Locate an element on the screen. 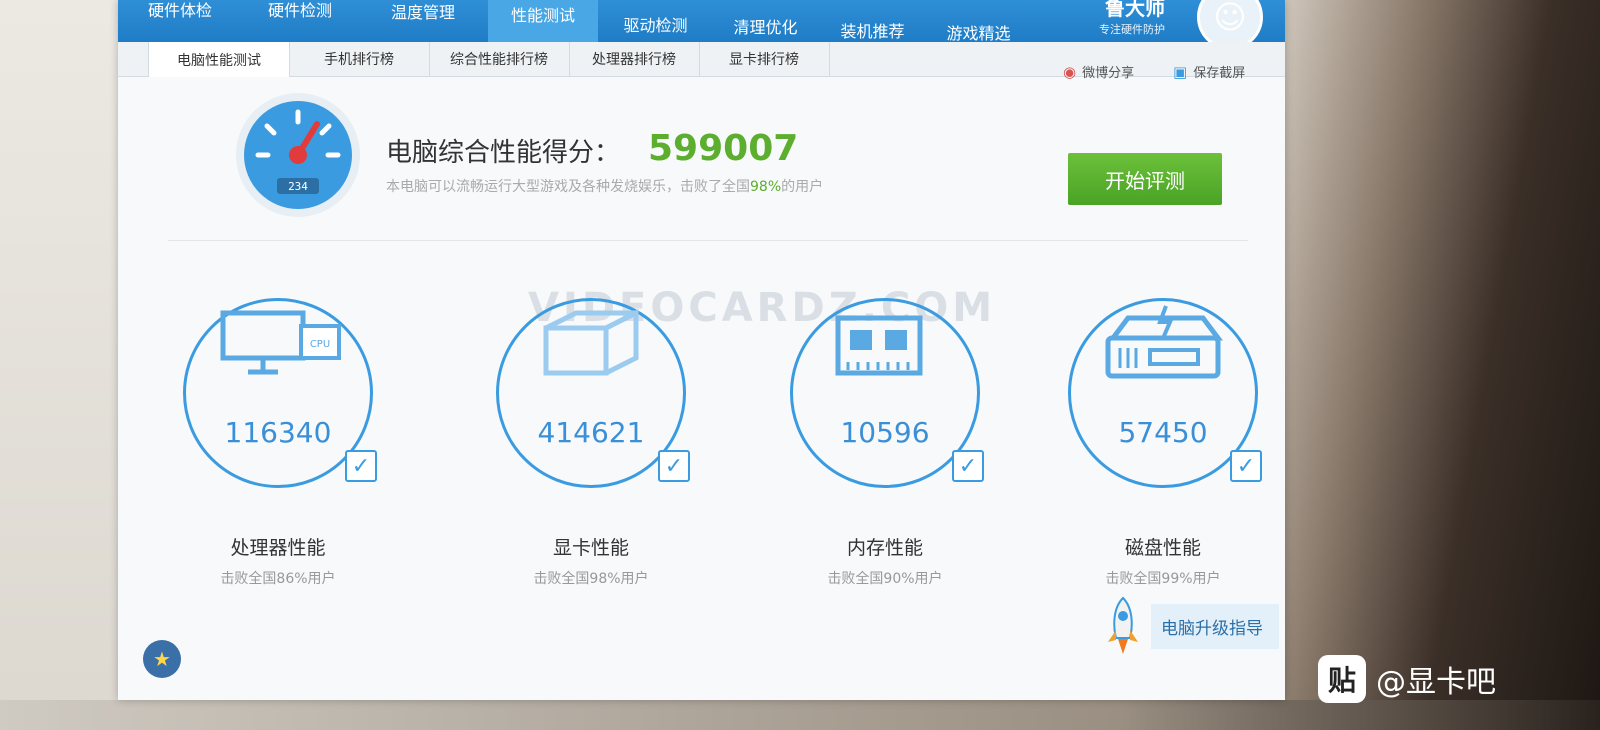 The image size is (1600, 730). metric-gpu-sub: 击败全国98%用户 is located at coordinates (591, 579).